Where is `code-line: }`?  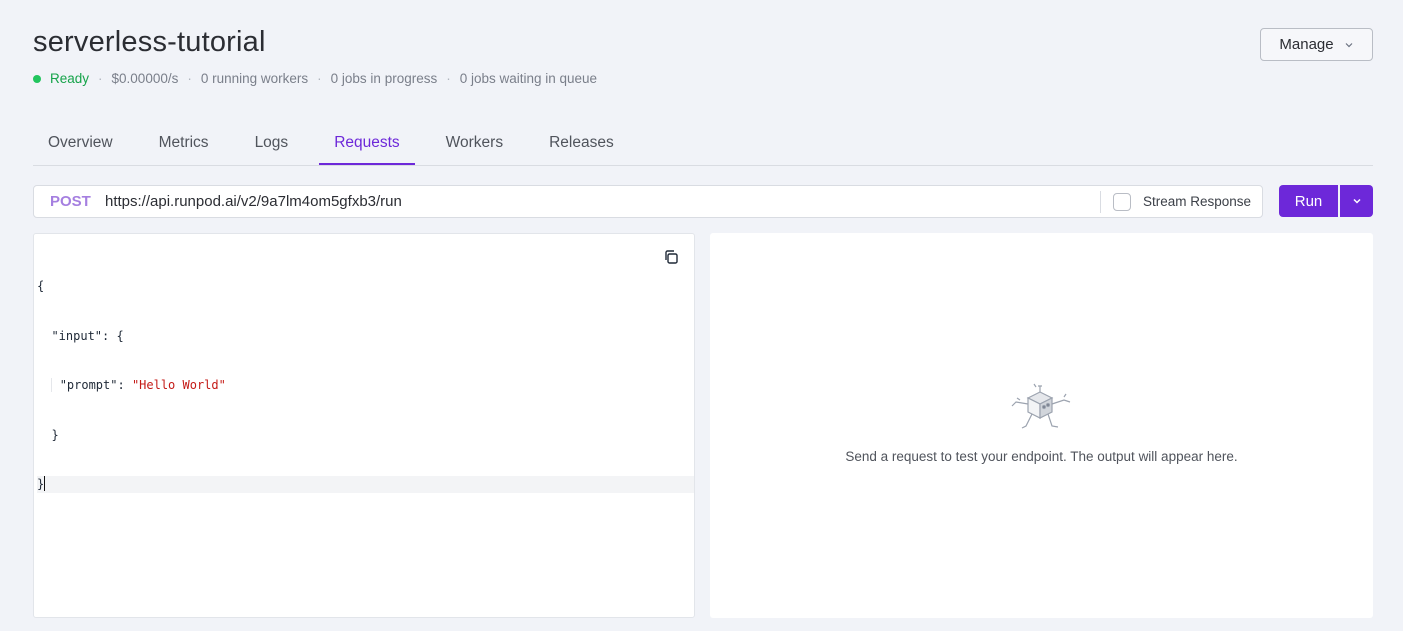
code-line: } is located at coordinates (55, 434).